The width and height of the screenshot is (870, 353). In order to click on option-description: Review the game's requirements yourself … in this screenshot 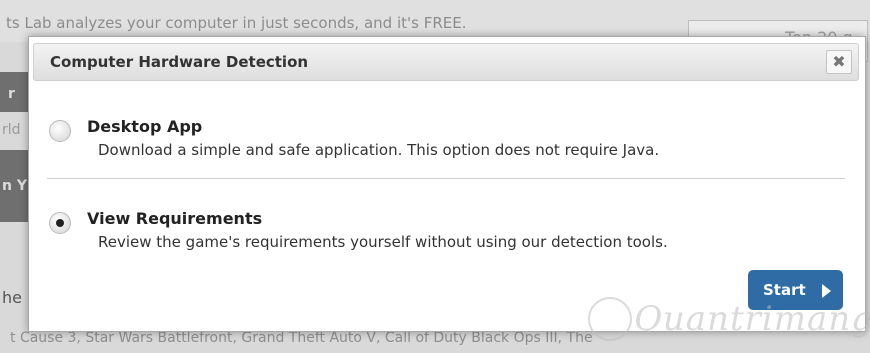, I will do `click(383, 242)`.